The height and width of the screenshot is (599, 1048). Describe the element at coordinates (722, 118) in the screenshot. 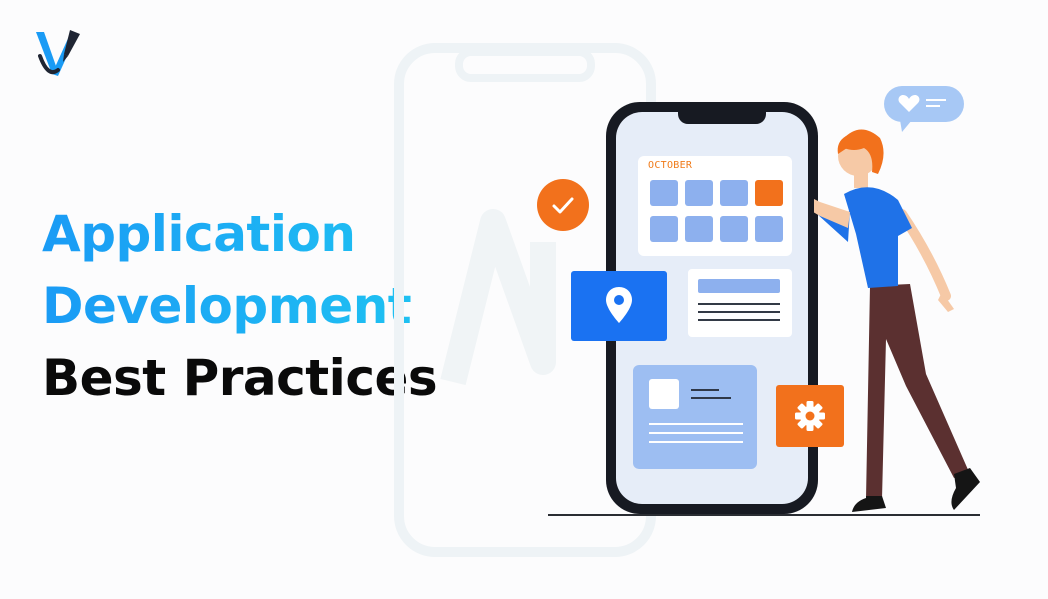

I see `phone-notch` at that location.